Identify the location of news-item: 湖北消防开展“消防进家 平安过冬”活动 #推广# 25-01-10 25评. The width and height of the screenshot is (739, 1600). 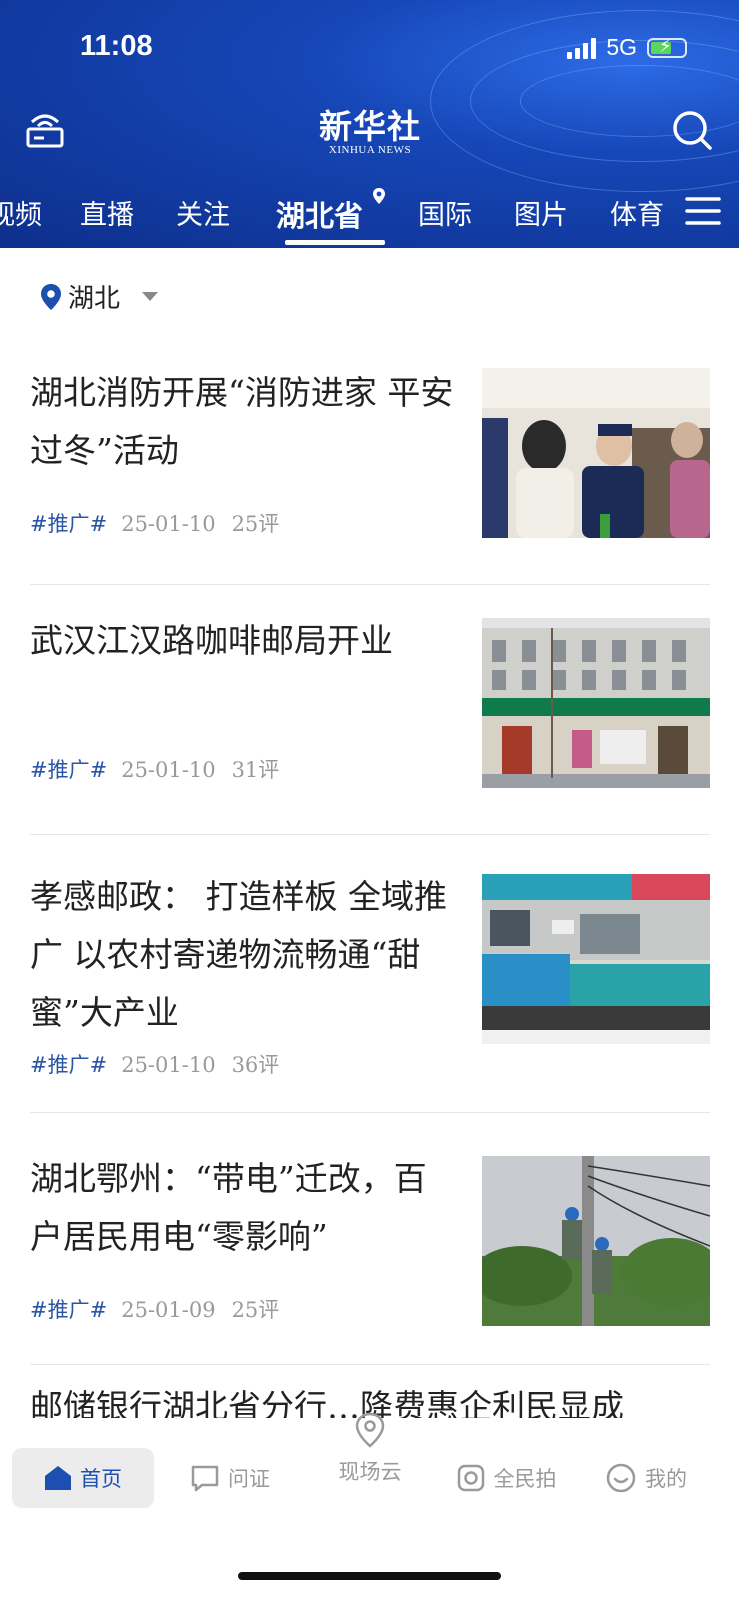
(370, 453).